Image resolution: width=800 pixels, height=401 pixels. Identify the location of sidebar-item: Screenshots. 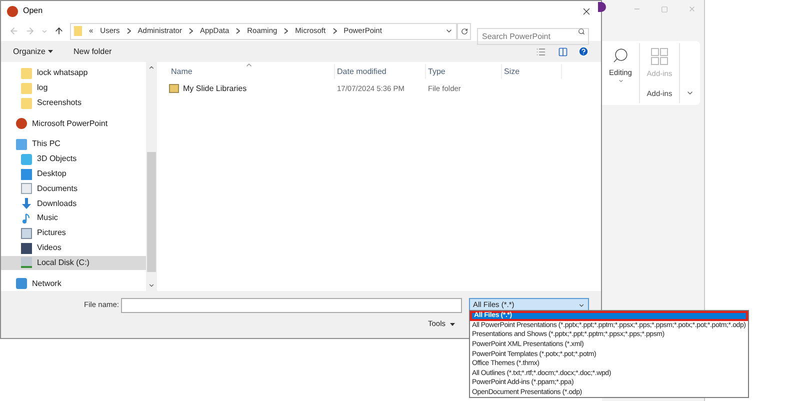
(73, 103).